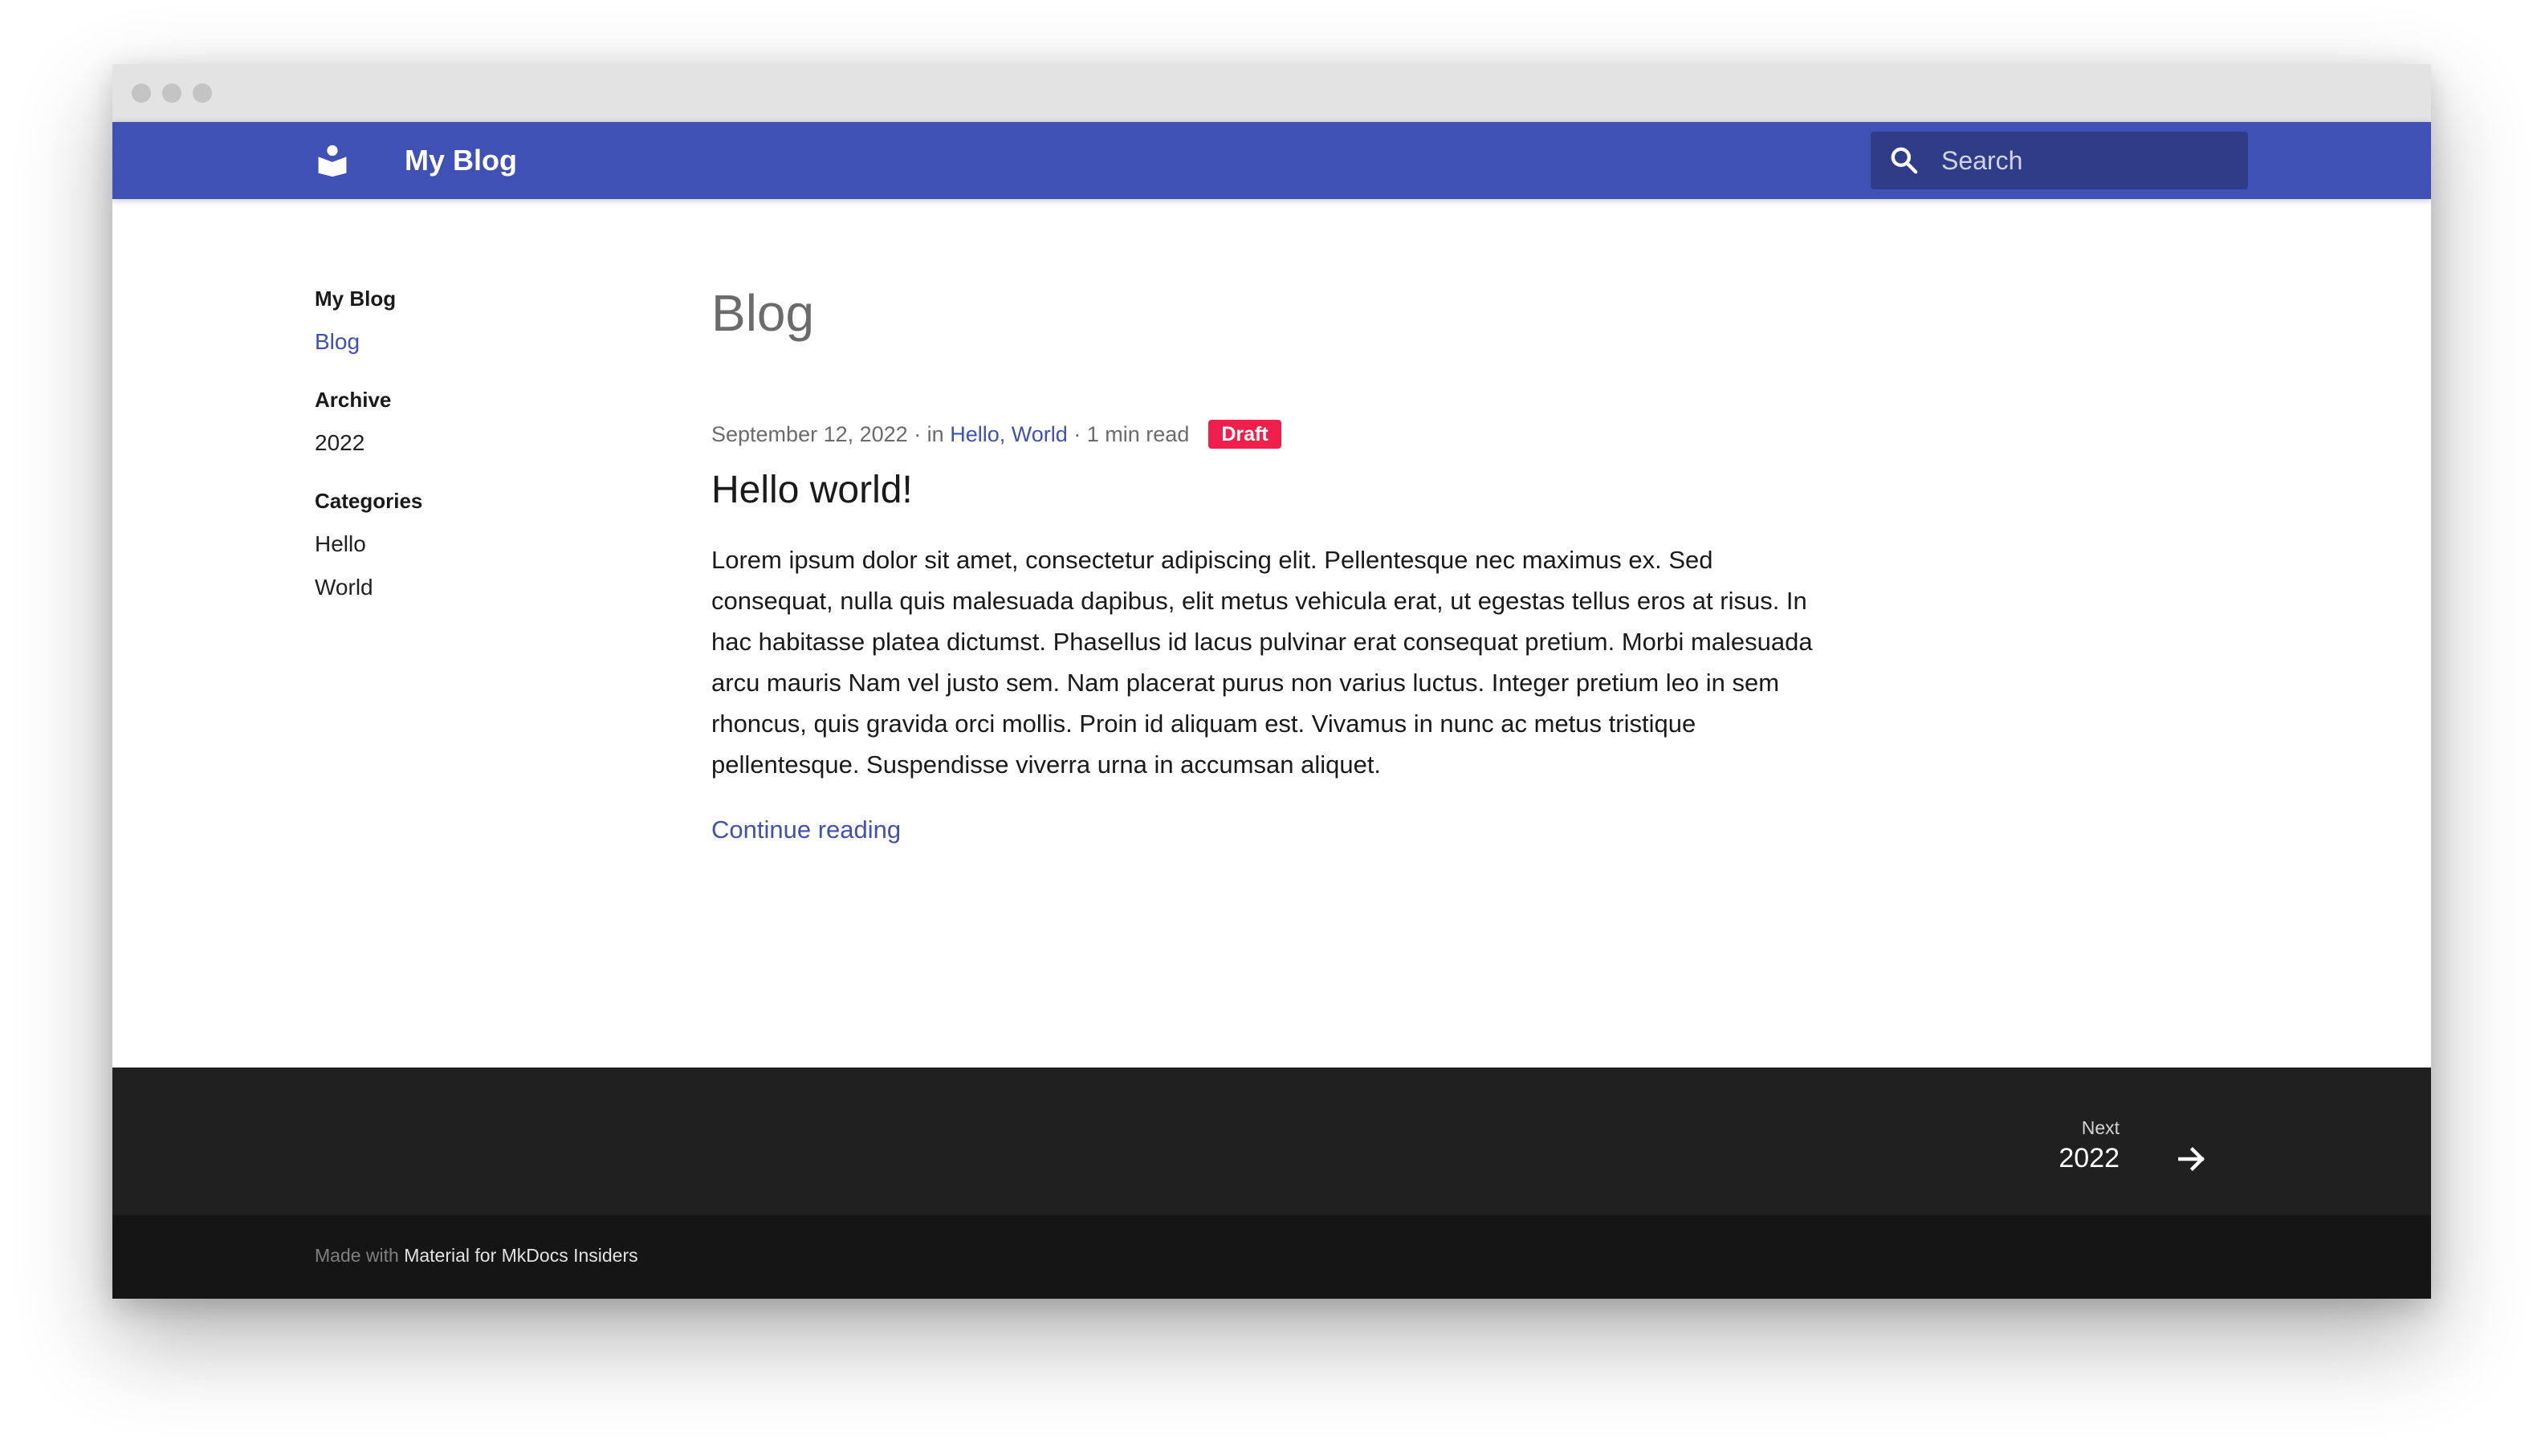 This screenshot has height=1456, width=2537. Describe the element at coordinates (1904, 160) in the screenshot. I see `search-icon` at that location.